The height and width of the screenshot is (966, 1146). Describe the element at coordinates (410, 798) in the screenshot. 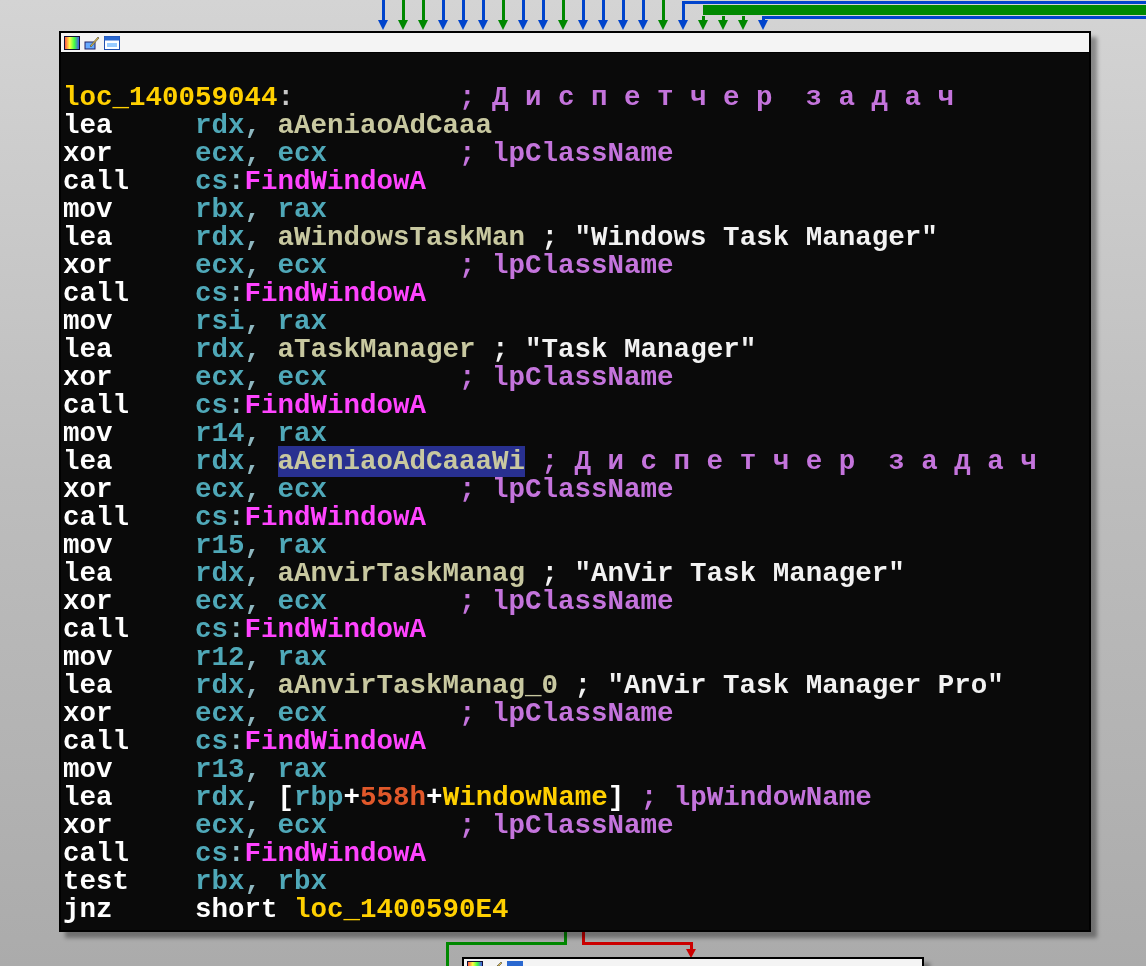

I see `operands: rdx, [rbp+558h+WindowName]` at that location.